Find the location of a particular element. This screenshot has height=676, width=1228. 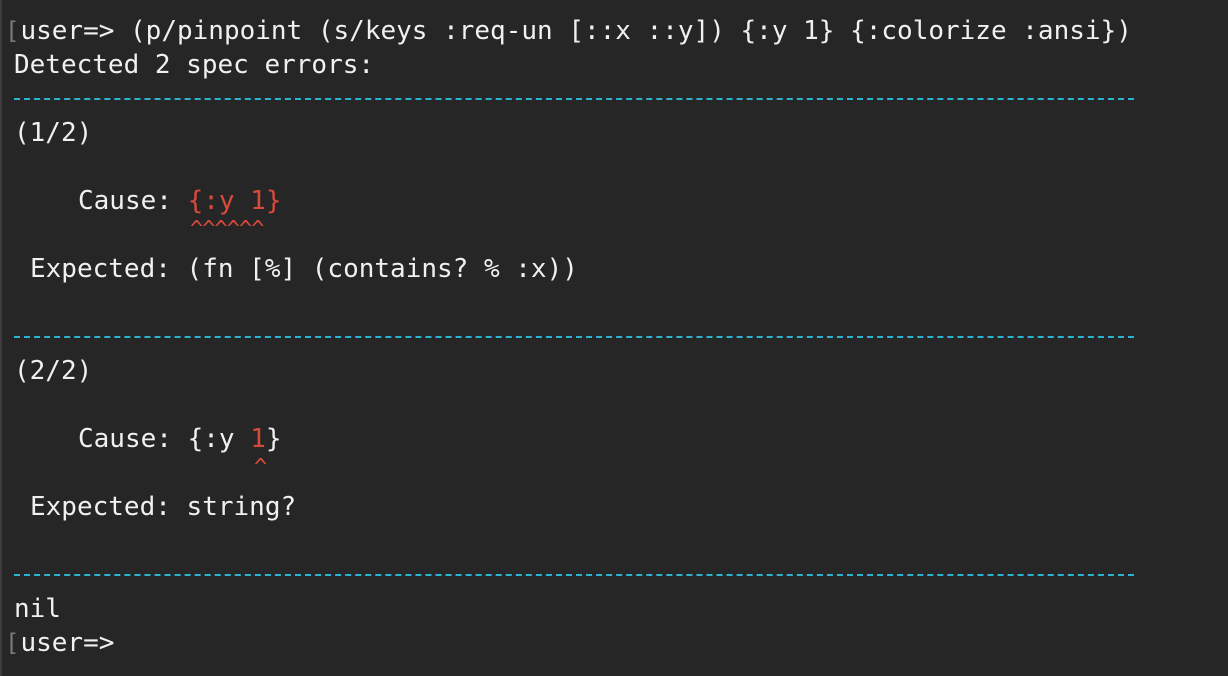

error-marker: ^ is located at coordinates (260, 467).